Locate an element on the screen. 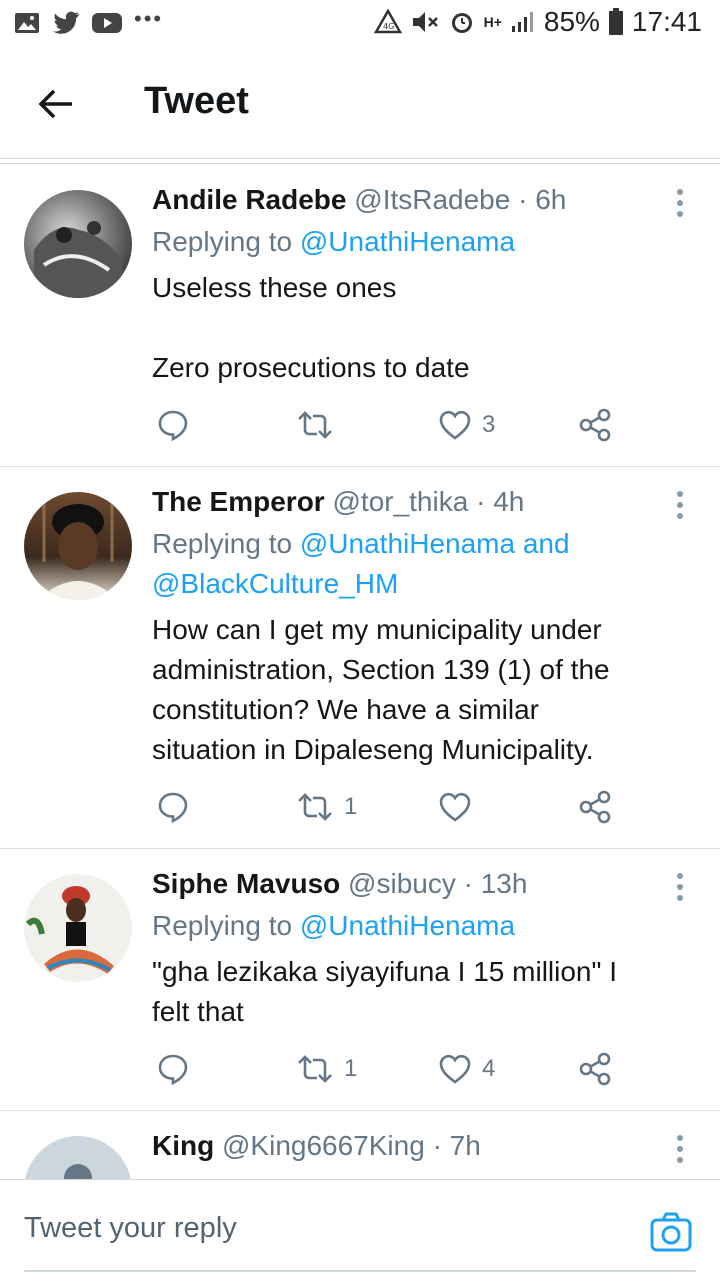  author-handle: @sibucy is located at coordinates (402, 883).